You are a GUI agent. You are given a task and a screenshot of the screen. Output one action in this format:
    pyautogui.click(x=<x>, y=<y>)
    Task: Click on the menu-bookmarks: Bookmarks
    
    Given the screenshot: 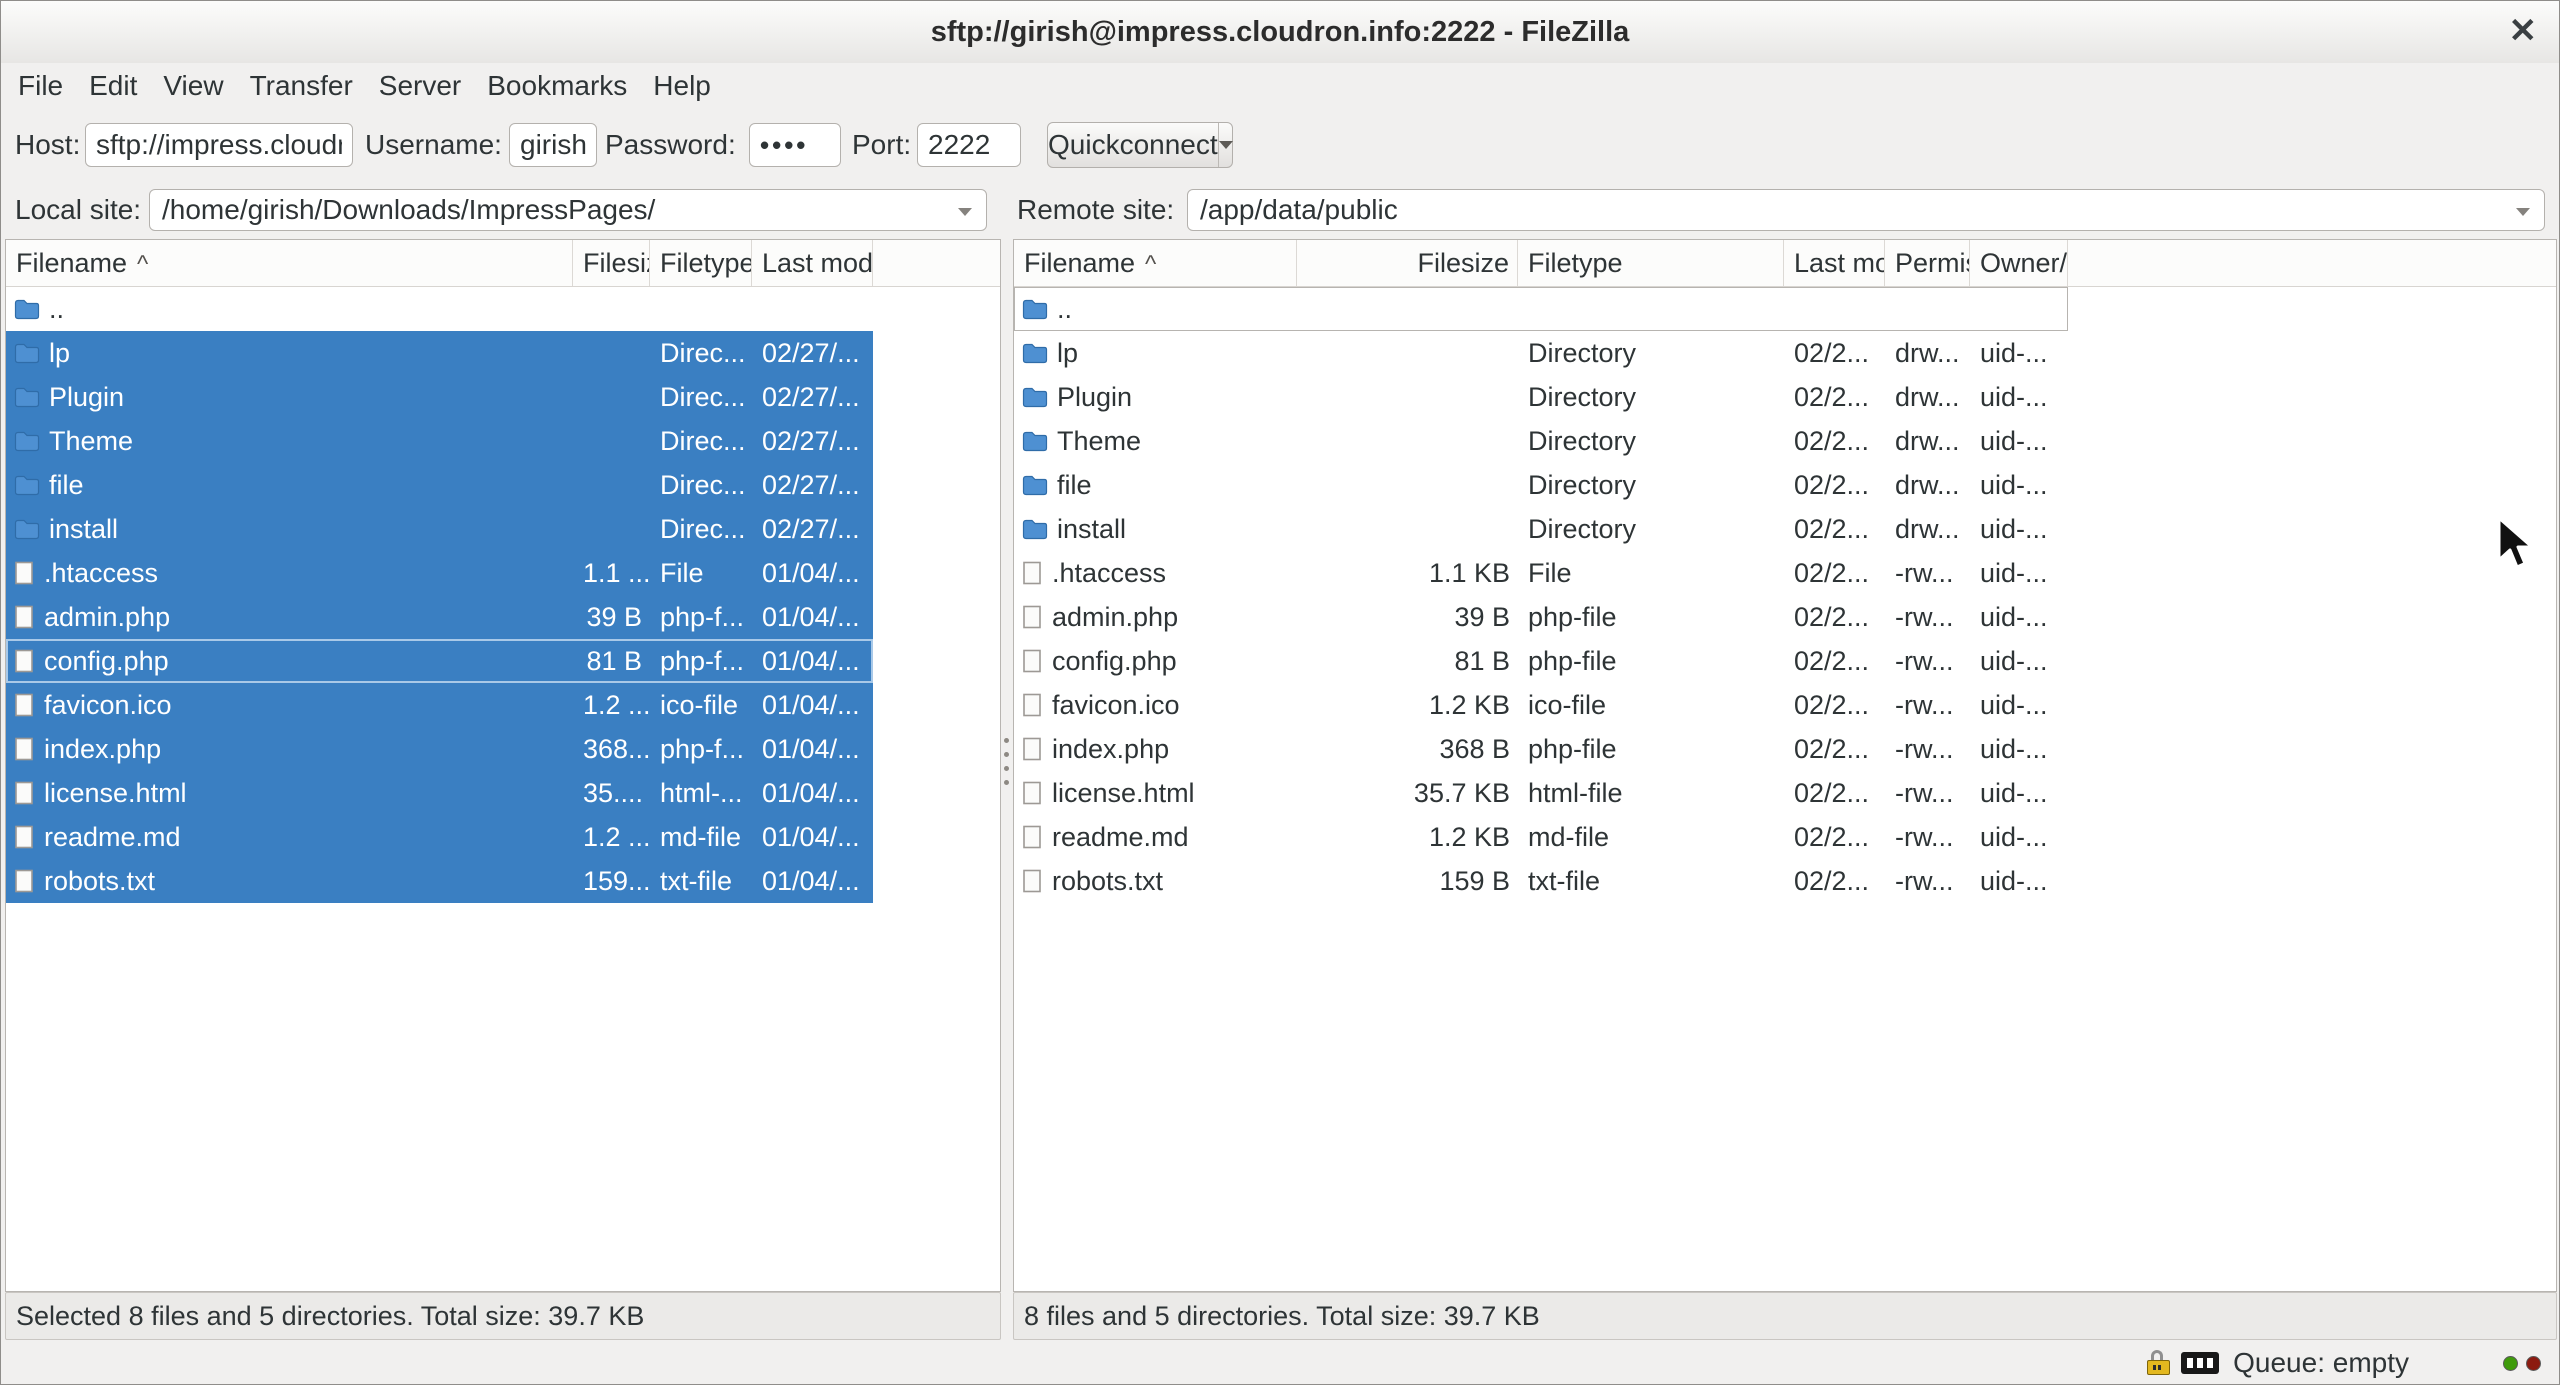 What is the action you would take?
    pyautogui.click(x=557, y=86)
    